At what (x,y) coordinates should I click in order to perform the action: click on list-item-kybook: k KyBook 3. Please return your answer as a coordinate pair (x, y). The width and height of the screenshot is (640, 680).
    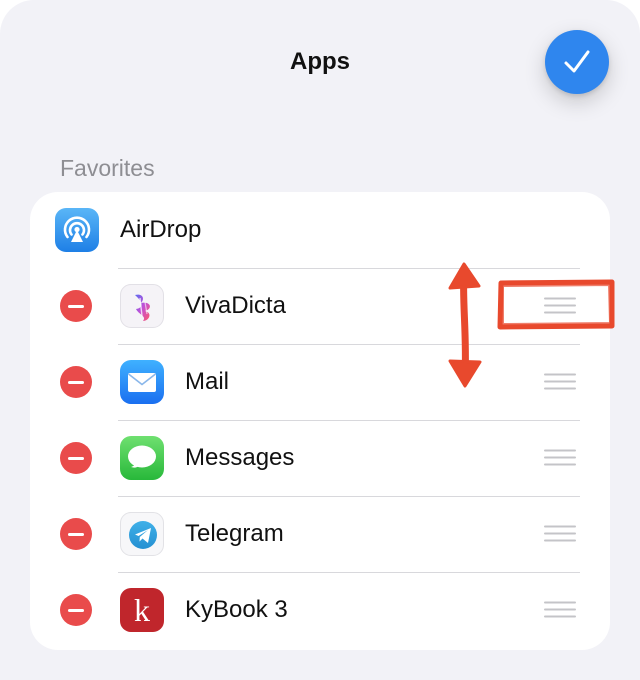
    Looking at the image, I should click on (320, 610).